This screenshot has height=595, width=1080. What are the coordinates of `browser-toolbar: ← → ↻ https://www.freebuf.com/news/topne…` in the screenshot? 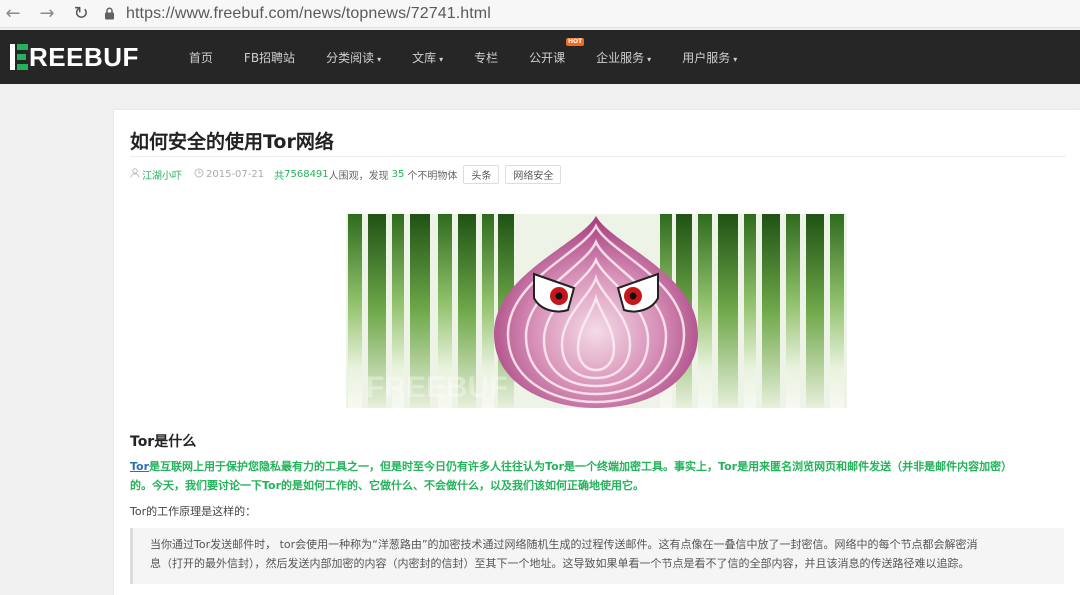 It's located at (540, 14).